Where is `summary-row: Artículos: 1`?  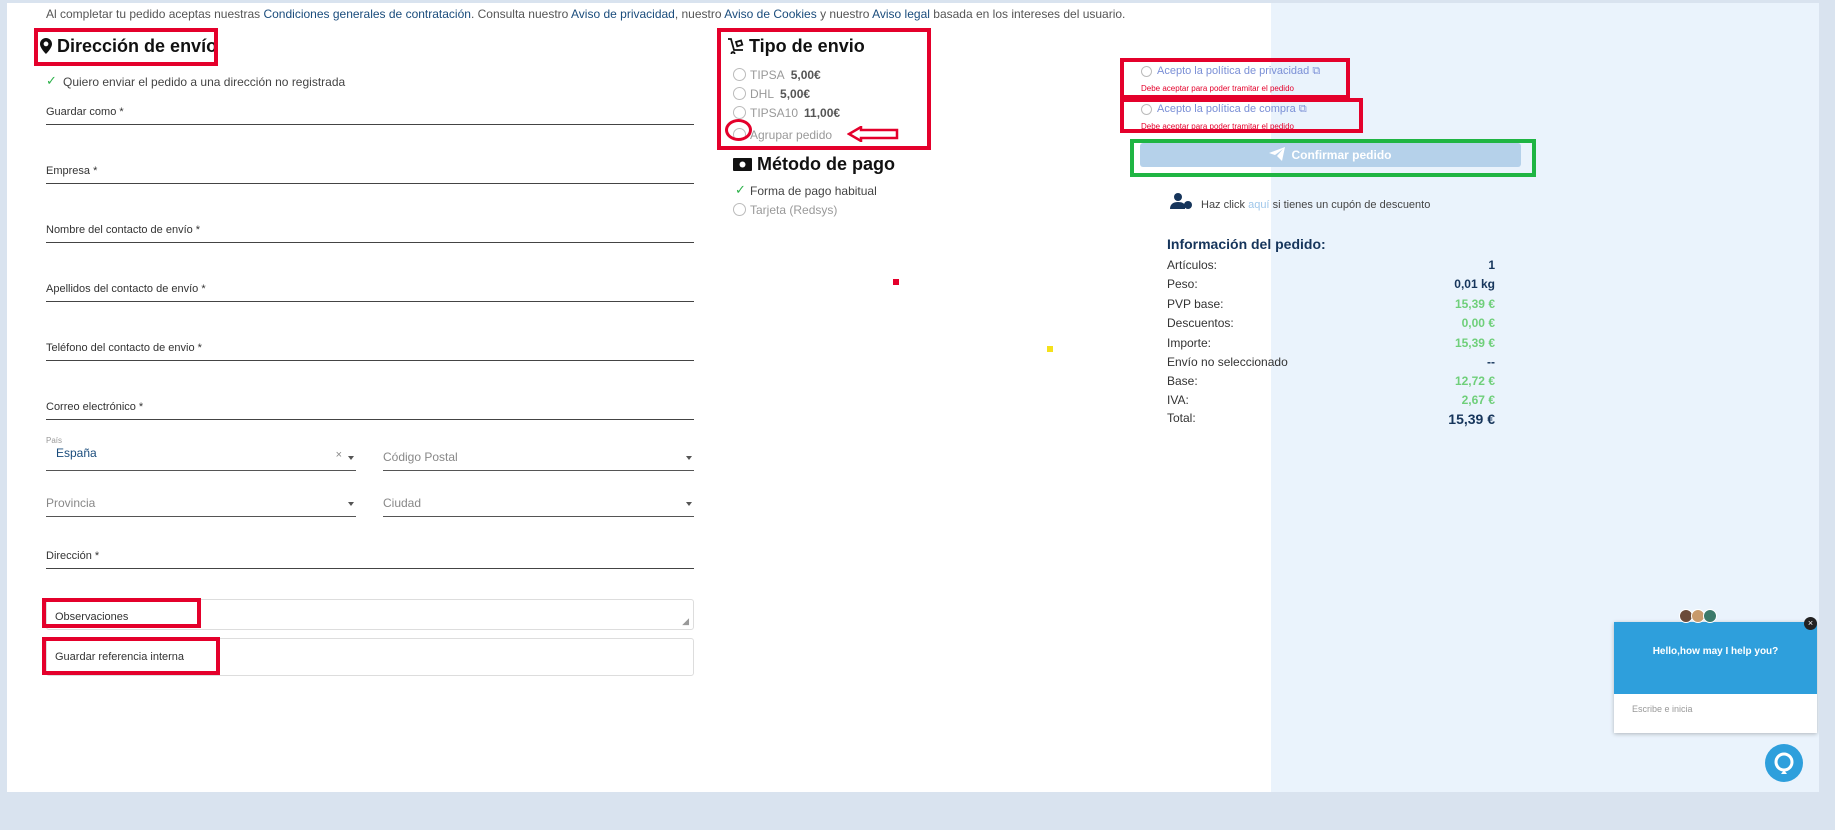
summary-row: Artículos: 1 is located at coordinates (1331, 268).